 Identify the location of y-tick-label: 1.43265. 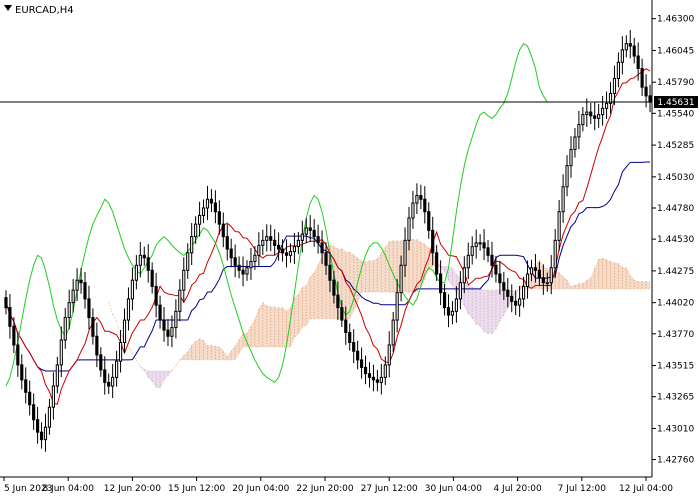
(675, 398).